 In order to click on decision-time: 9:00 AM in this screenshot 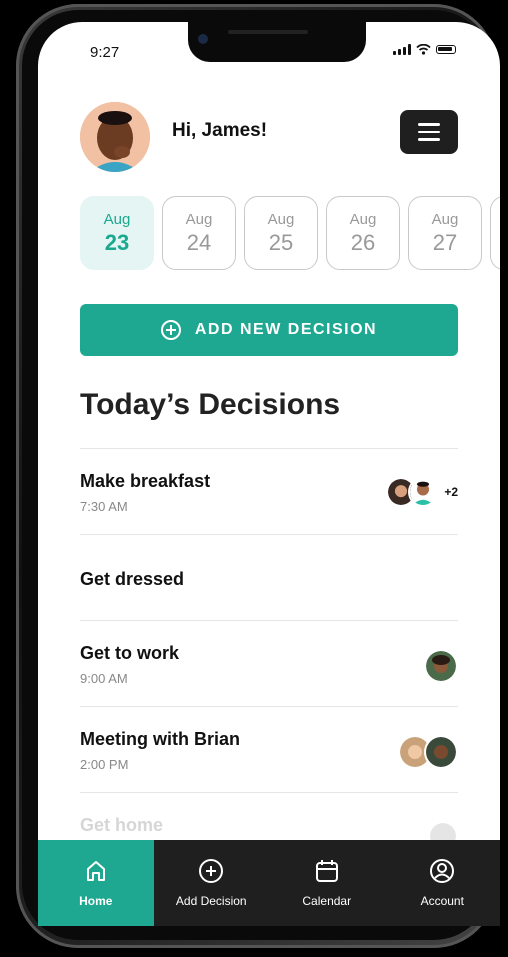, I will do `click(104, 678)`.